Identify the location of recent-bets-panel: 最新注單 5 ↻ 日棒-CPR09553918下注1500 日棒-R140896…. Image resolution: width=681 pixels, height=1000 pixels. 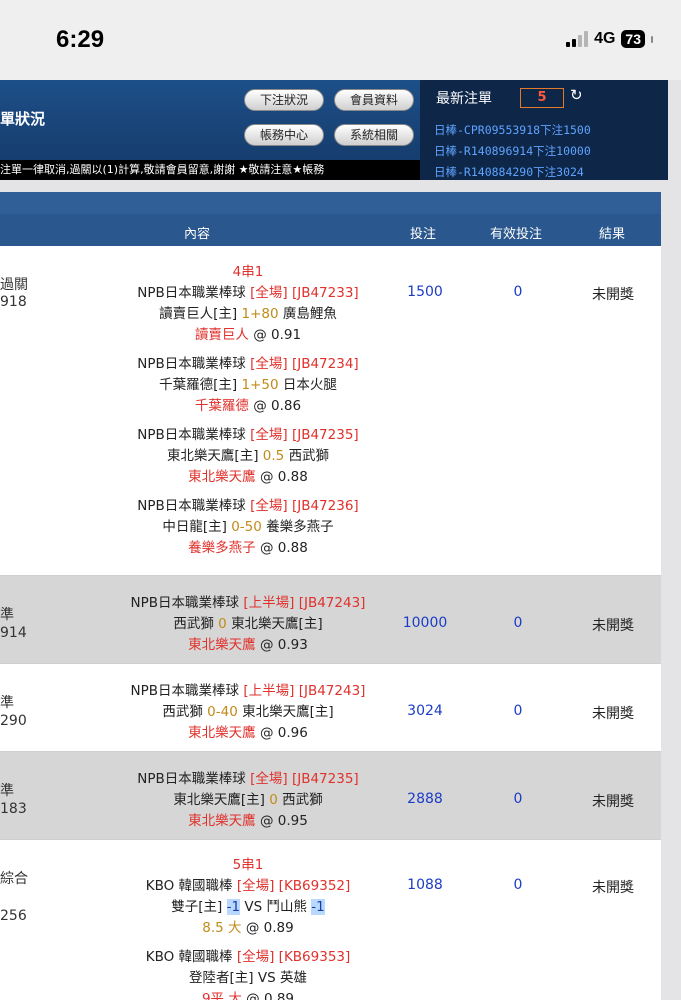
(544, 130).